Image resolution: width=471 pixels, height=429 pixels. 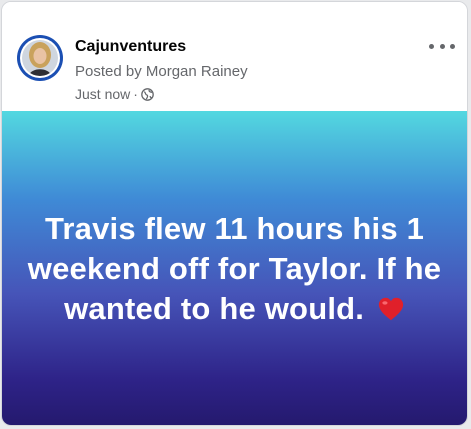 I want to click on avatar-photo, so click(x=40, y=58).